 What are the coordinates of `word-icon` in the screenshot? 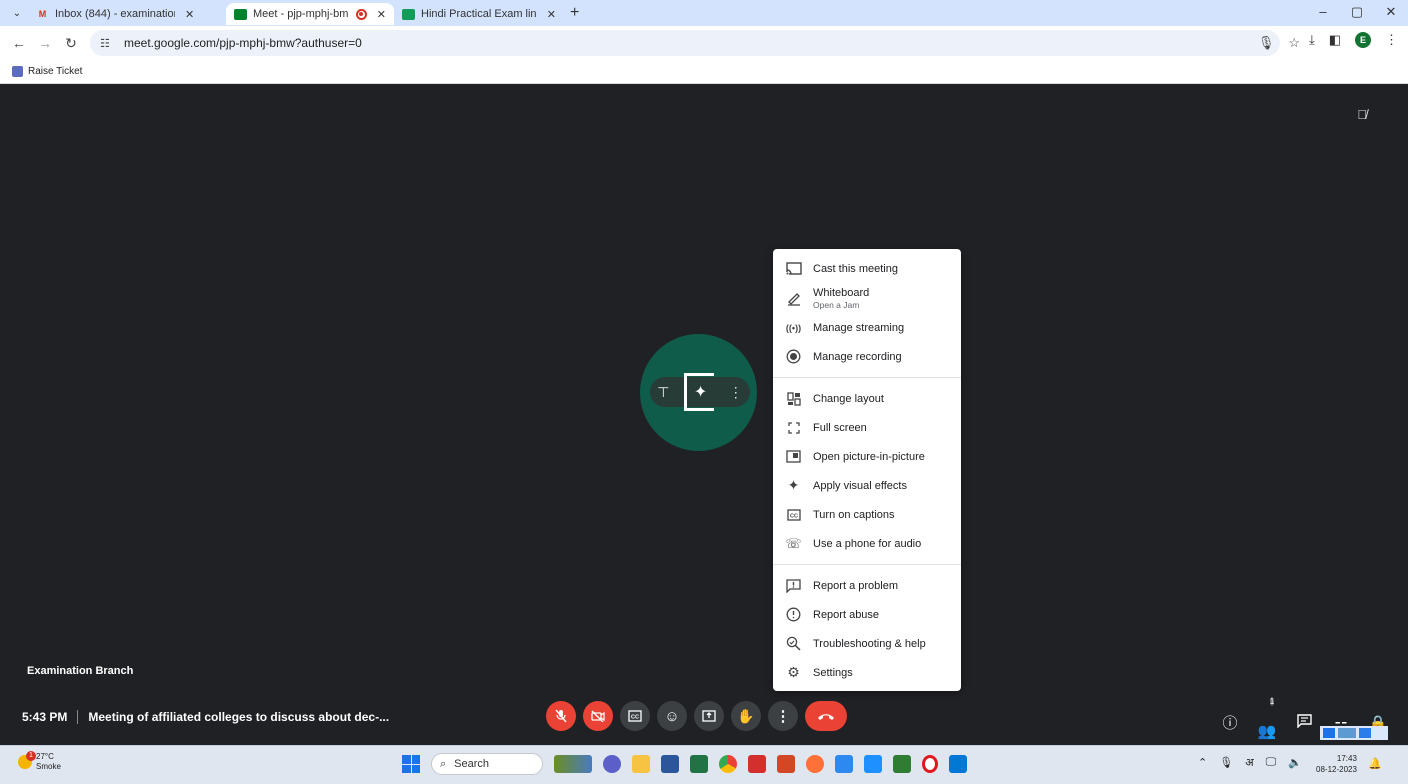 It's located at (670, 764).